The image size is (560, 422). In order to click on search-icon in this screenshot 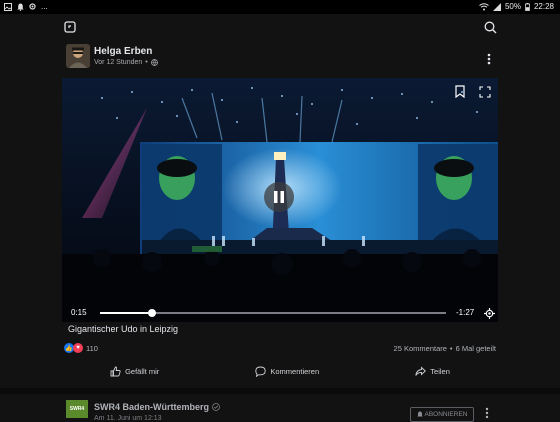, I will do `click(490, 27)`.